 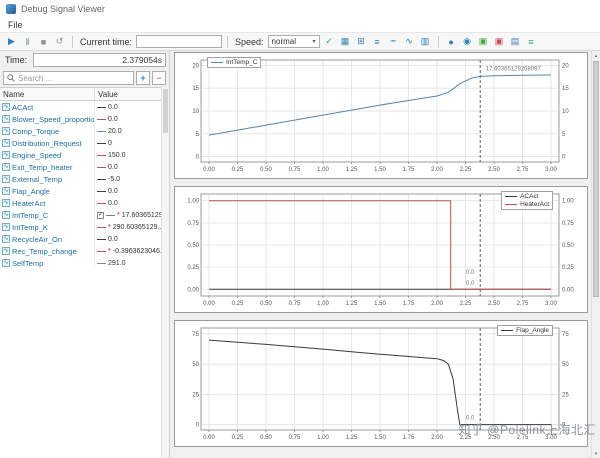 What do you see at coordinates (42, 167) in the screenshot?
I see `signal-name-label: Exit_Temp_heater` at bounding box center [42, 167].